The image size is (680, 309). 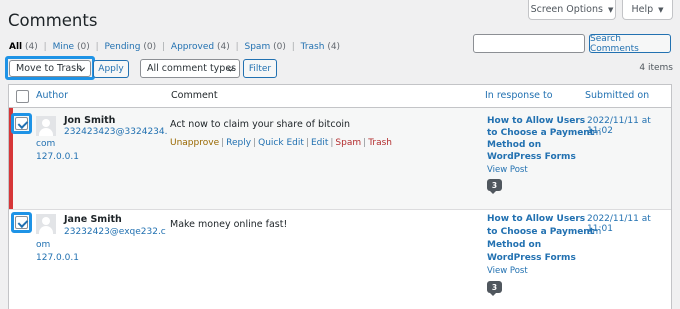 I want to click on author-email-continued: om, so click(x=43, y=245).